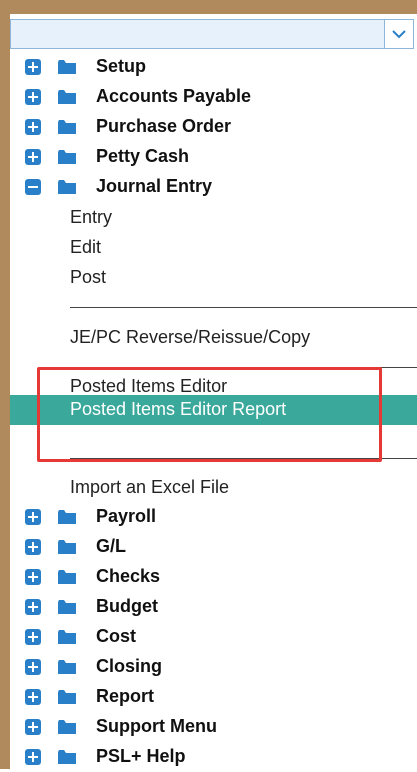 The height and width of the screenshot is (772, 417). I want to click on tree-node-label: Budget, so click(127, 606).